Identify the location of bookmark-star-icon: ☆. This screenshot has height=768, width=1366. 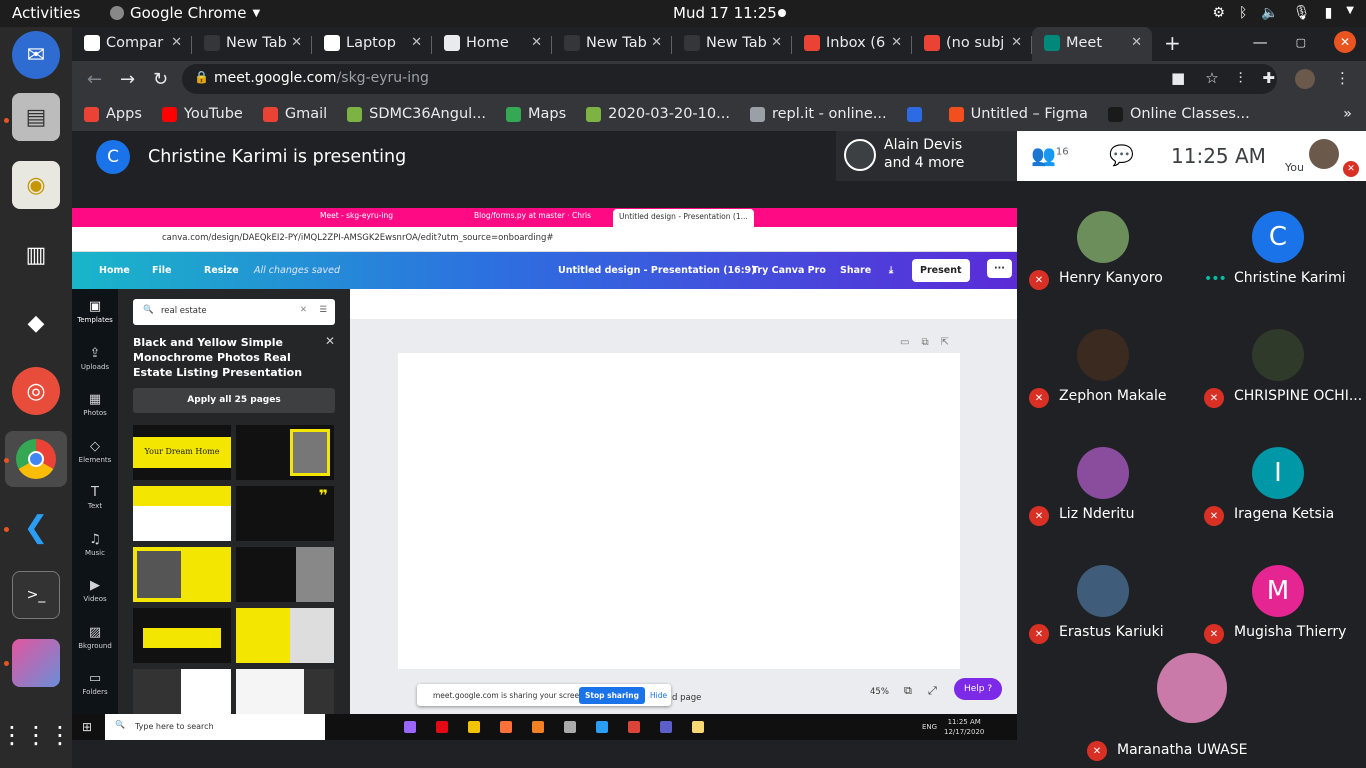
(1211, 79).